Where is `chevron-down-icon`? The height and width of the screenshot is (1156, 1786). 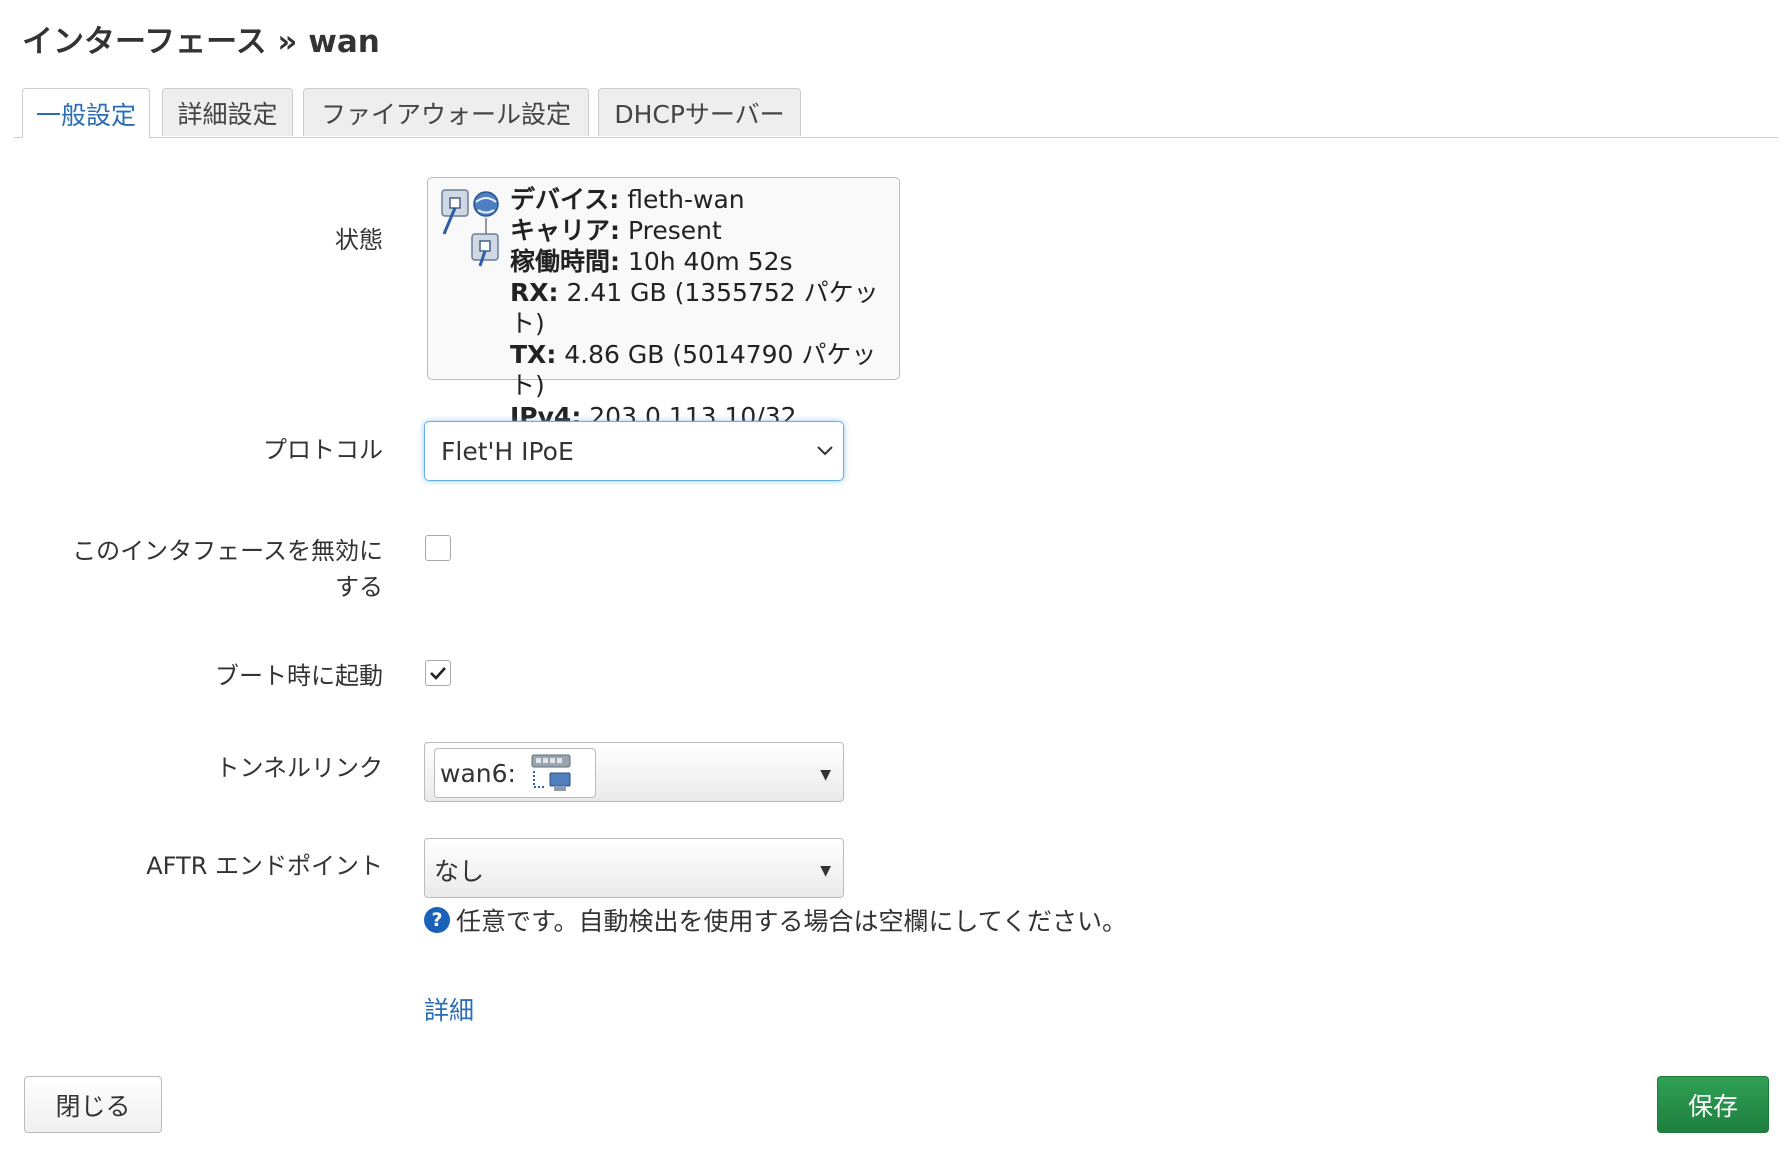
chevron-down-icon is located at coordinates (825, 451).